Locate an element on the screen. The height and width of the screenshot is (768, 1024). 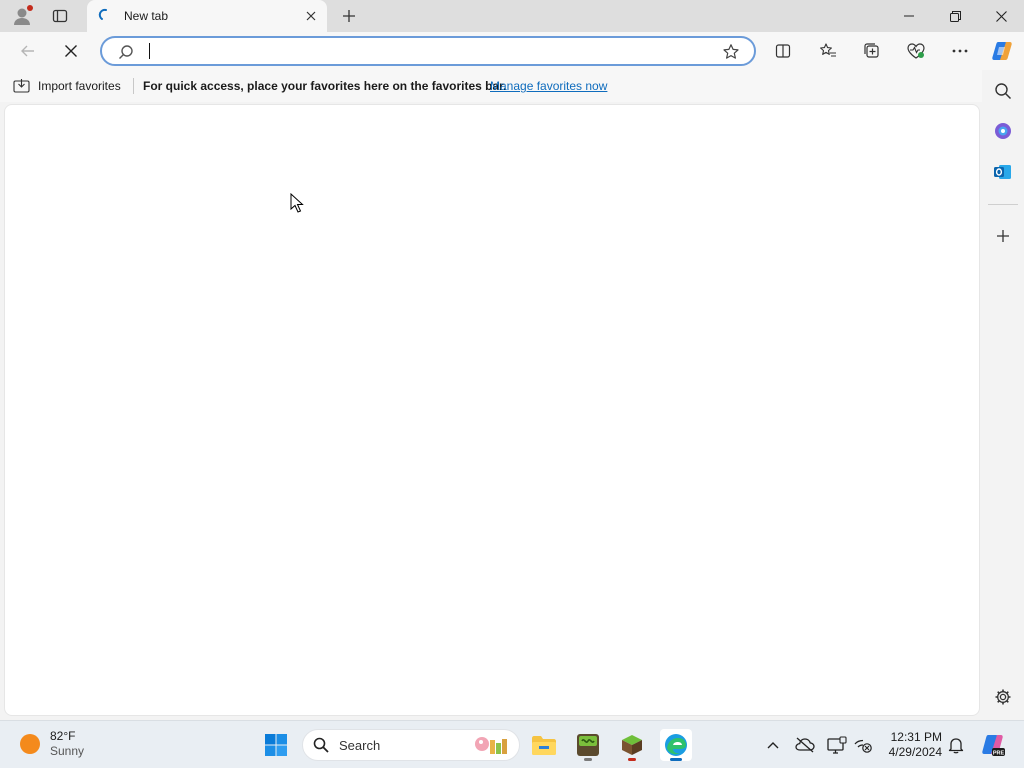
import-favorites-label: Import favorites is located at coordinates (79, 85).